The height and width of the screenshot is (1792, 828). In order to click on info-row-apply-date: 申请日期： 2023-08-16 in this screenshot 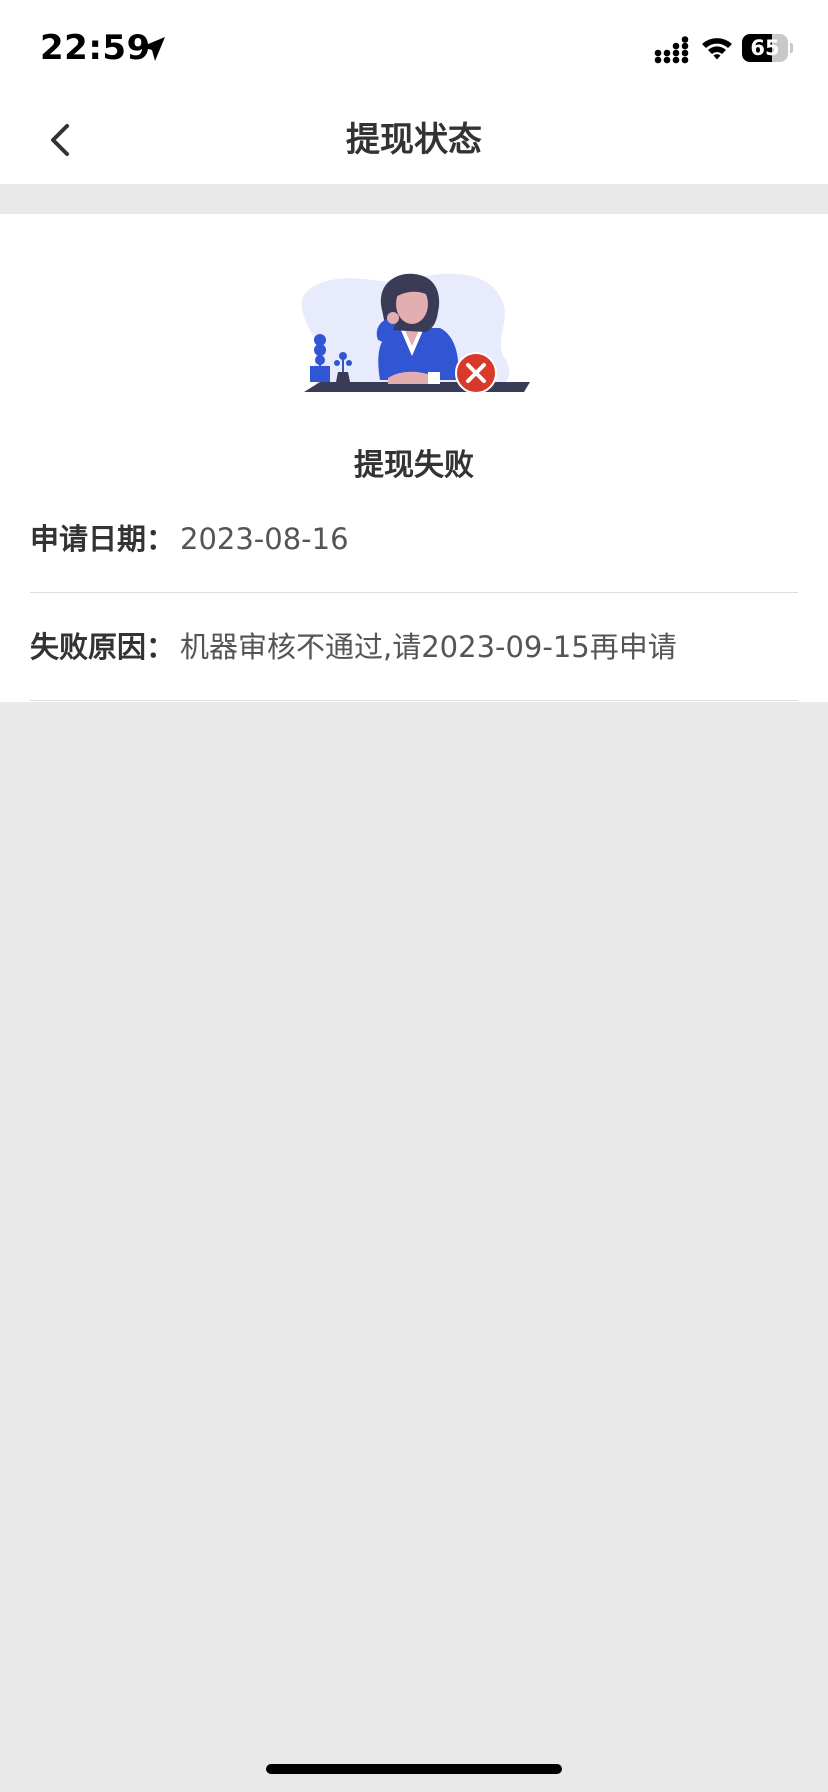, I will do `click(414, 539)`.